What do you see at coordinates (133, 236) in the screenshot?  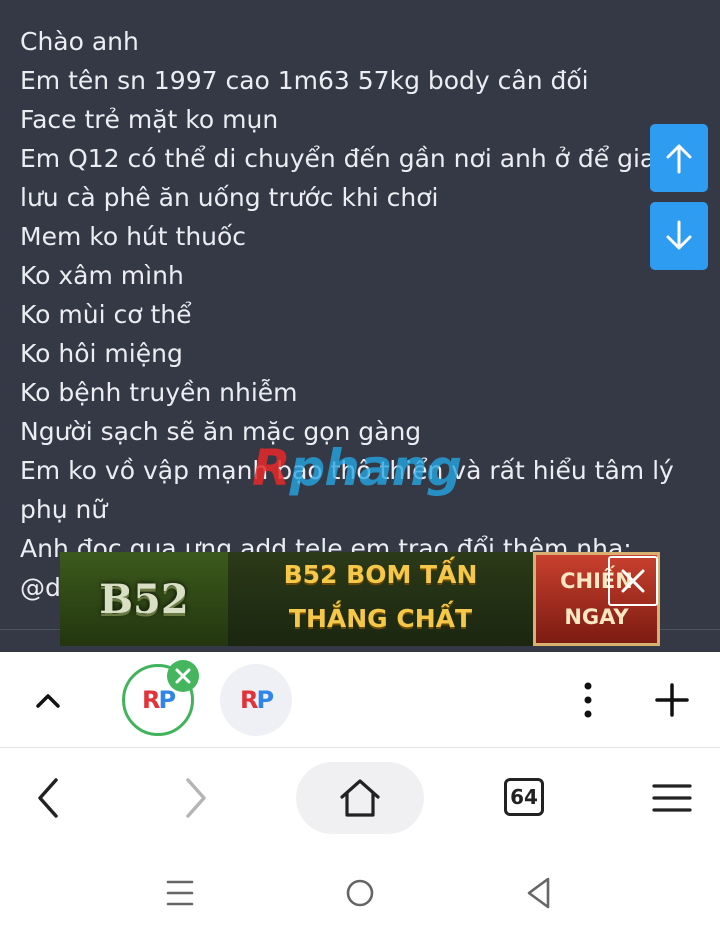 I see `post-line: Mem ko hút thuốc` at bounding box center [133, 236].